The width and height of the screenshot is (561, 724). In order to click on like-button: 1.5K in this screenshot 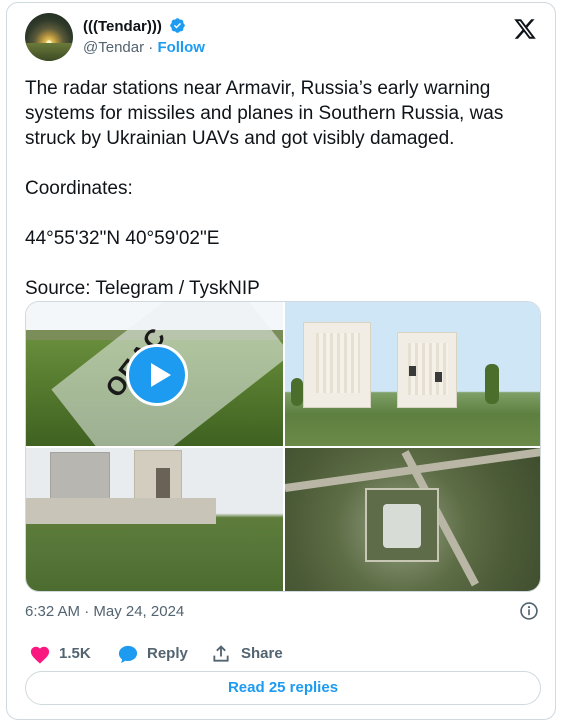, I will do `click(69, 654)`.